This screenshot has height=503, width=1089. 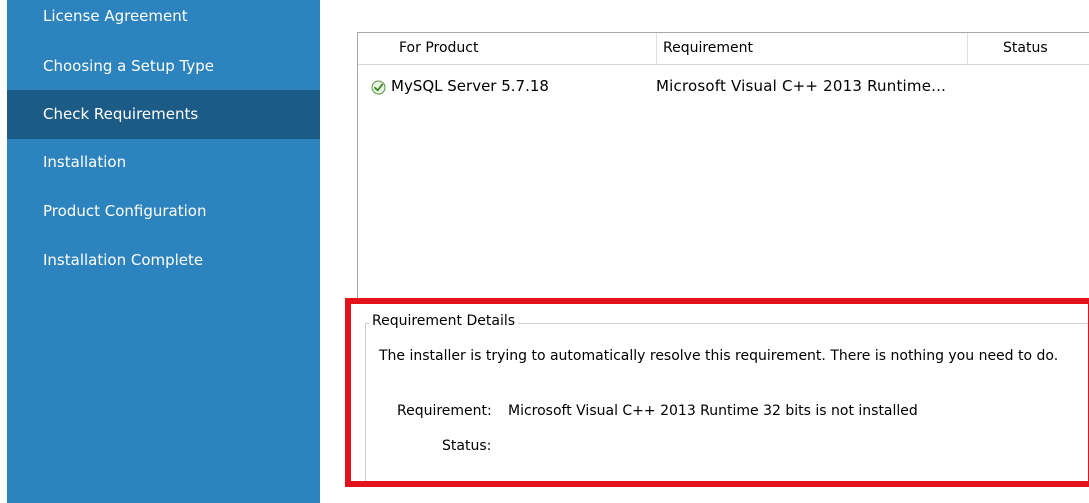 I want to click on step-choosing-setup-type: Choosing a Setup Type, so click(x=163, y=66).